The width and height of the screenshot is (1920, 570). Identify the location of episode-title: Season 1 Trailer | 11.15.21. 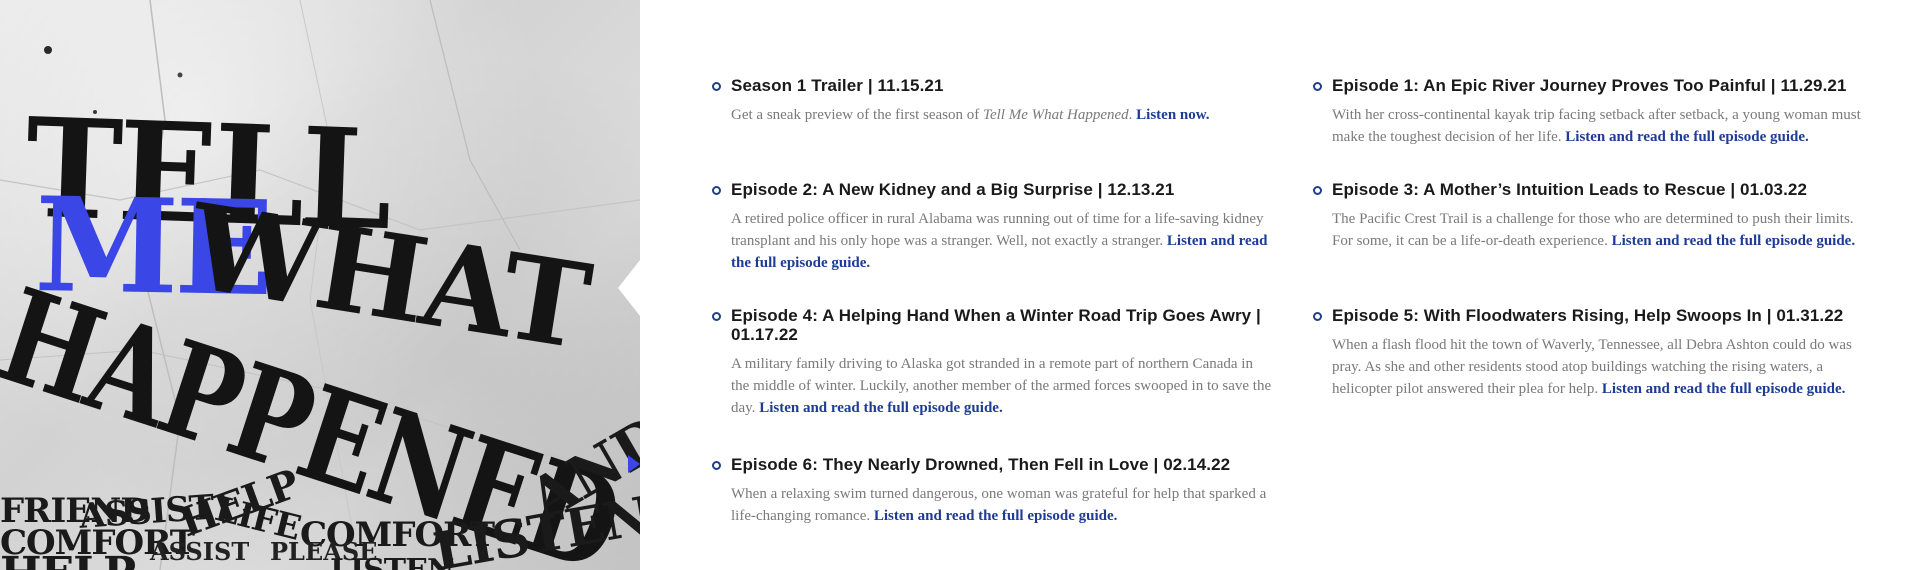
(837, 85).